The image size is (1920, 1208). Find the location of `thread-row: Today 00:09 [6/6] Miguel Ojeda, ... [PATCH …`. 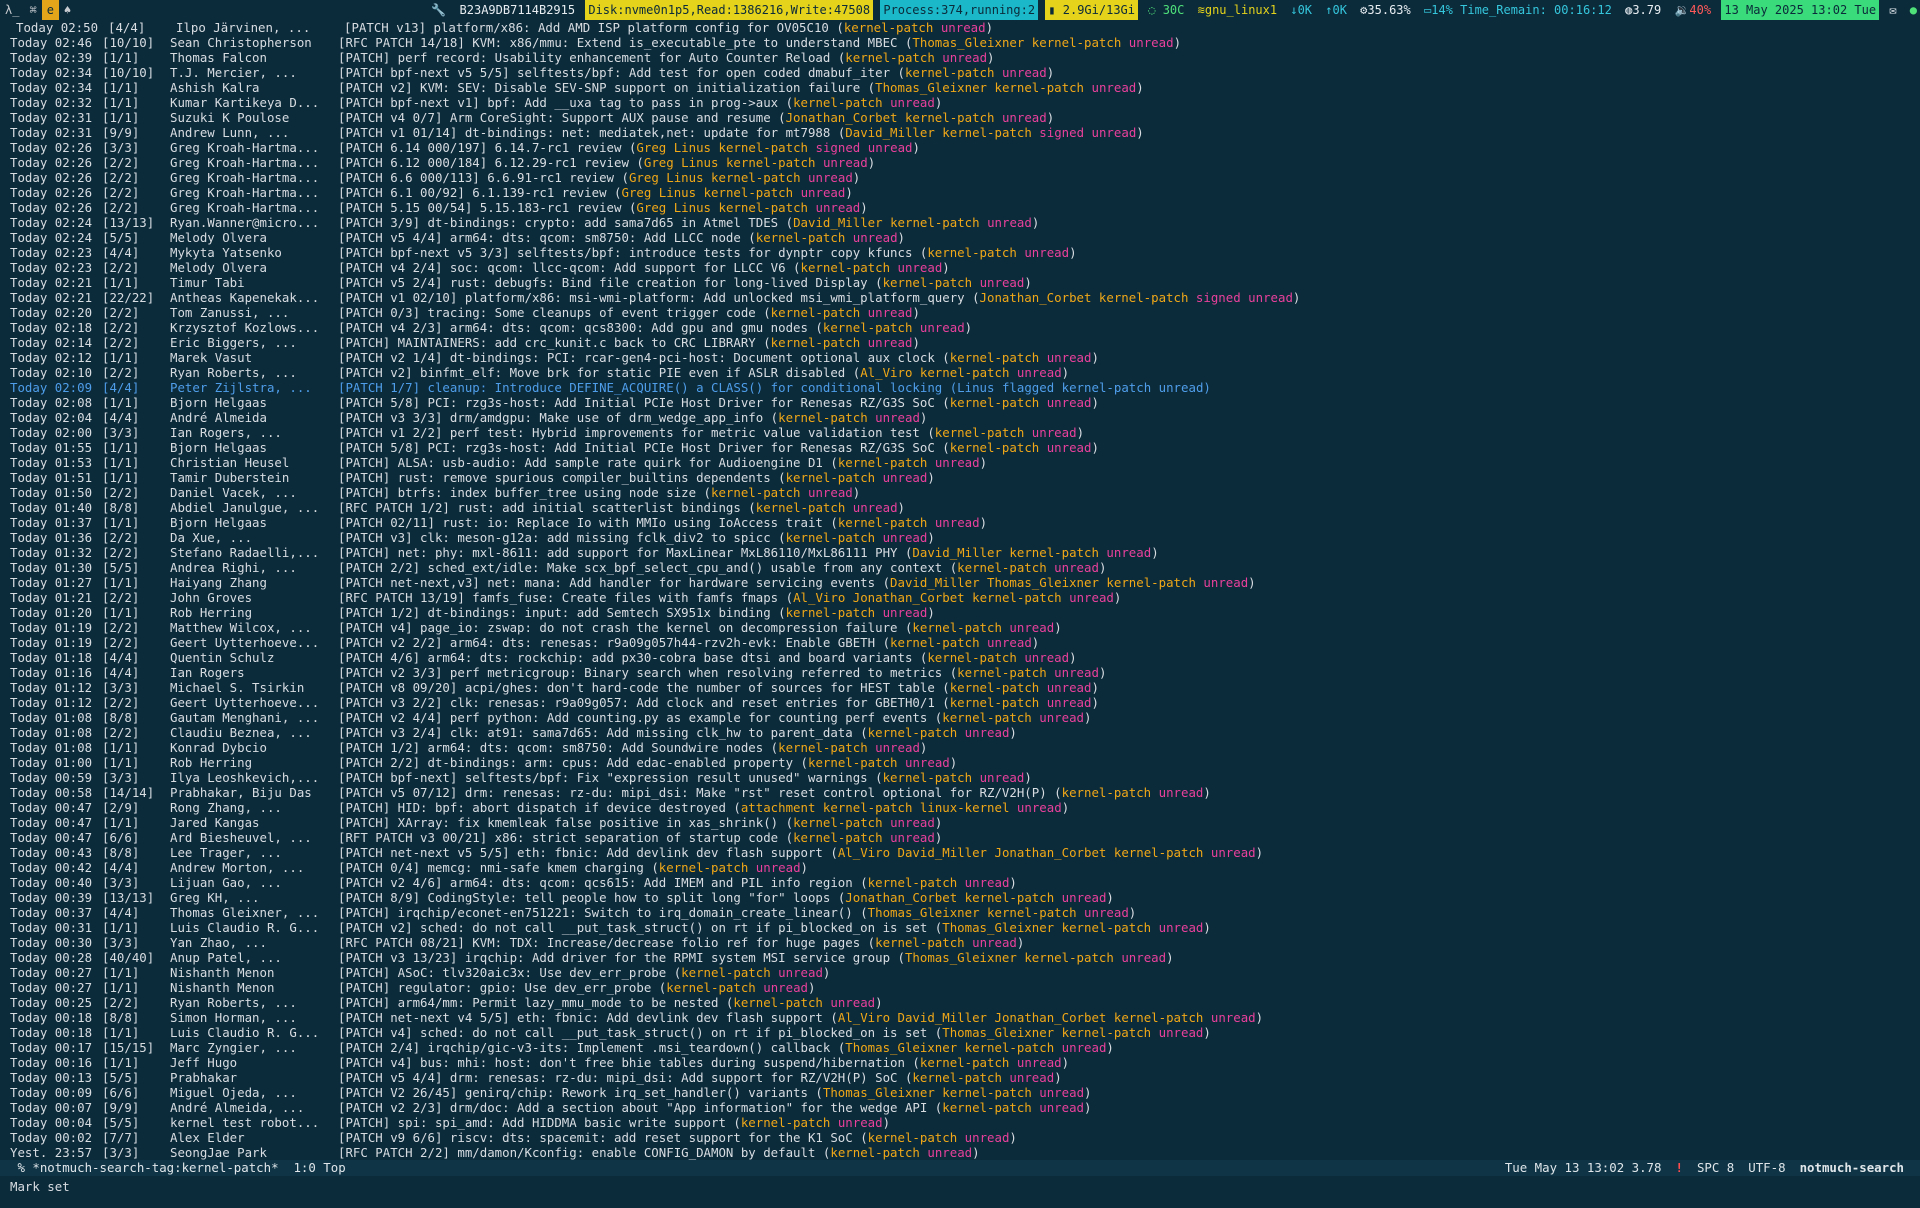

thread-row: Today 00:09 [6/6] Miguel Ojeda, ... [PATCH … is located at coordinates (960, 1092).